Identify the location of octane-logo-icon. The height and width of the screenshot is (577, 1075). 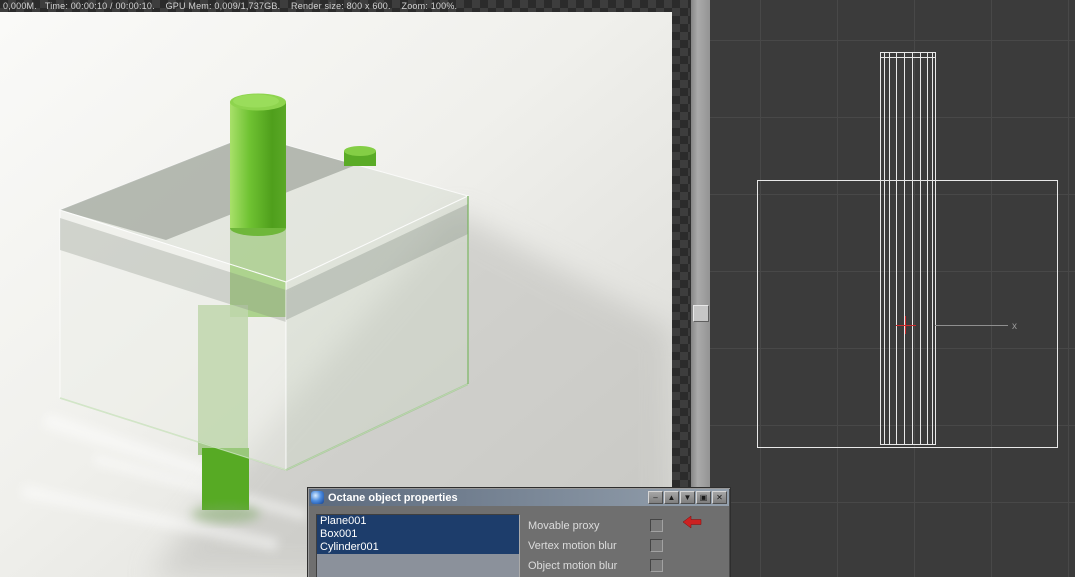
(317, 497).